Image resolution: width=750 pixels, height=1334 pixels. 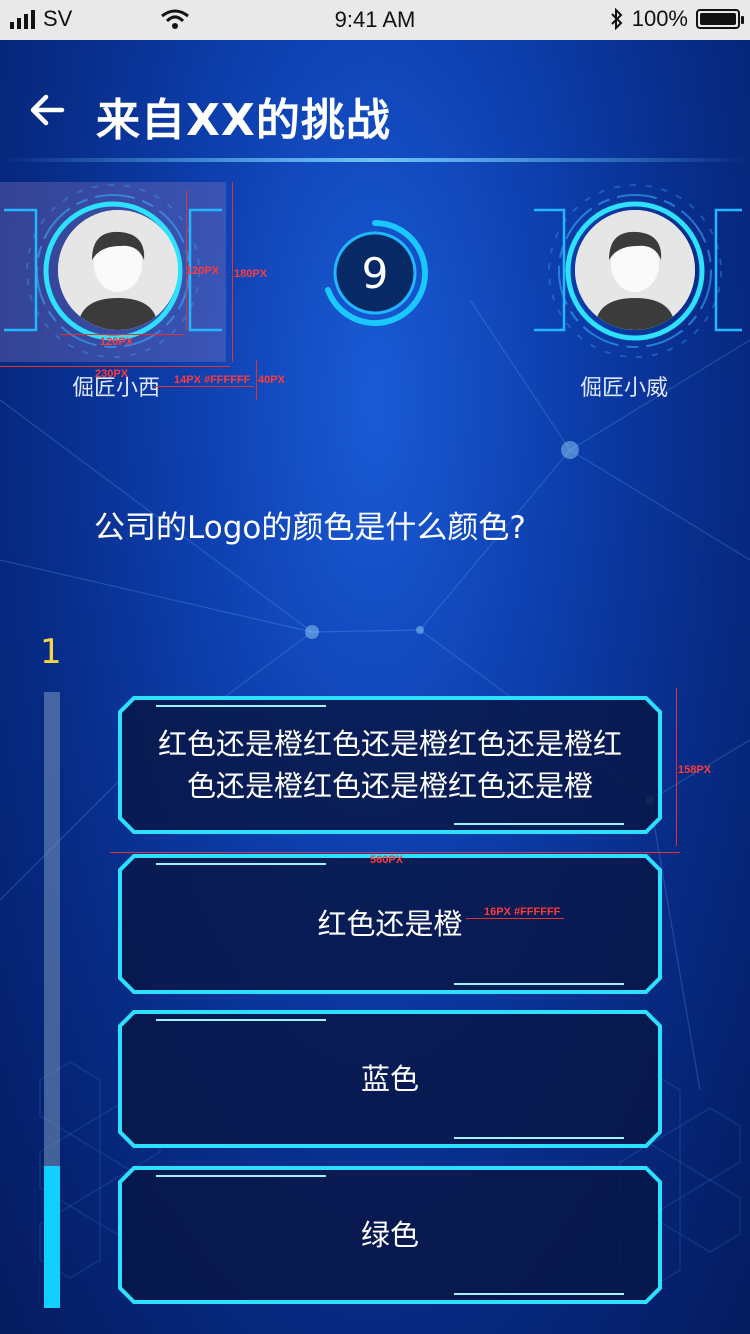 I want to click on spec-option-width: 560PX, so click(x=387, y=860).